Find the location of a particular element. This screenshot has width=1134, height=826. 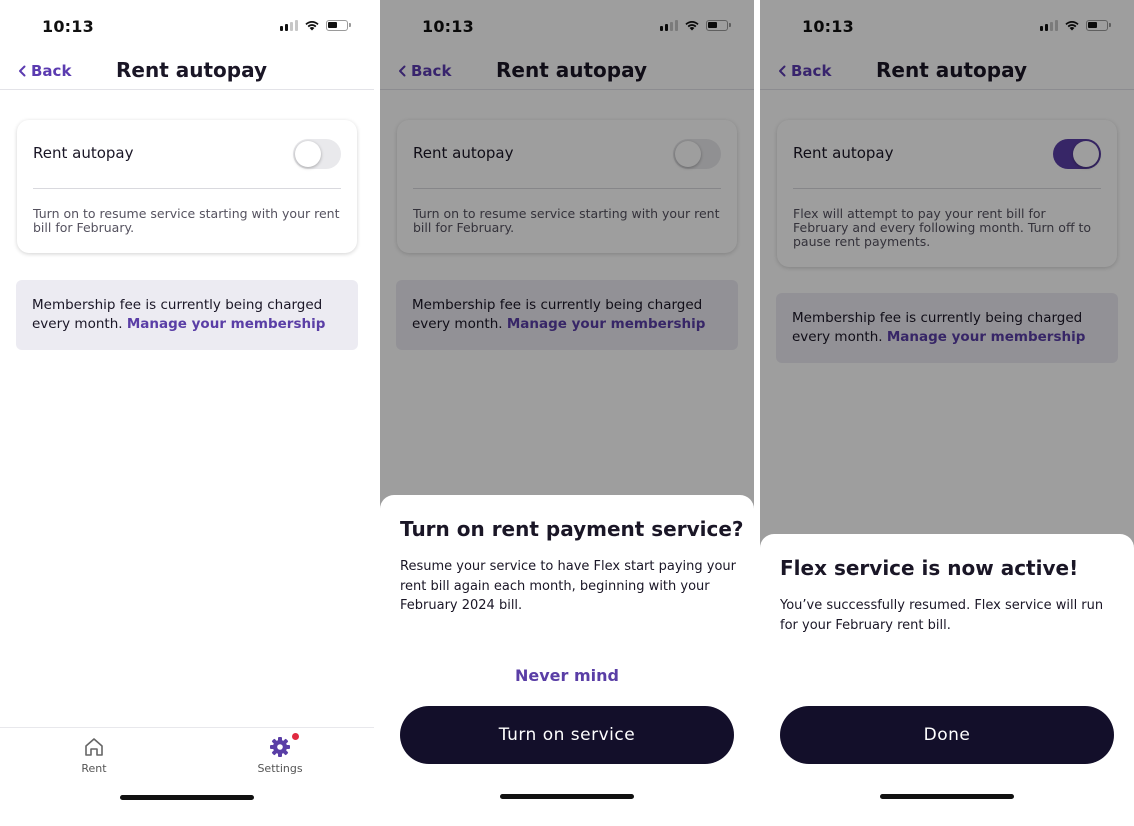

back-button: Back is located at coordinates (44, 71).